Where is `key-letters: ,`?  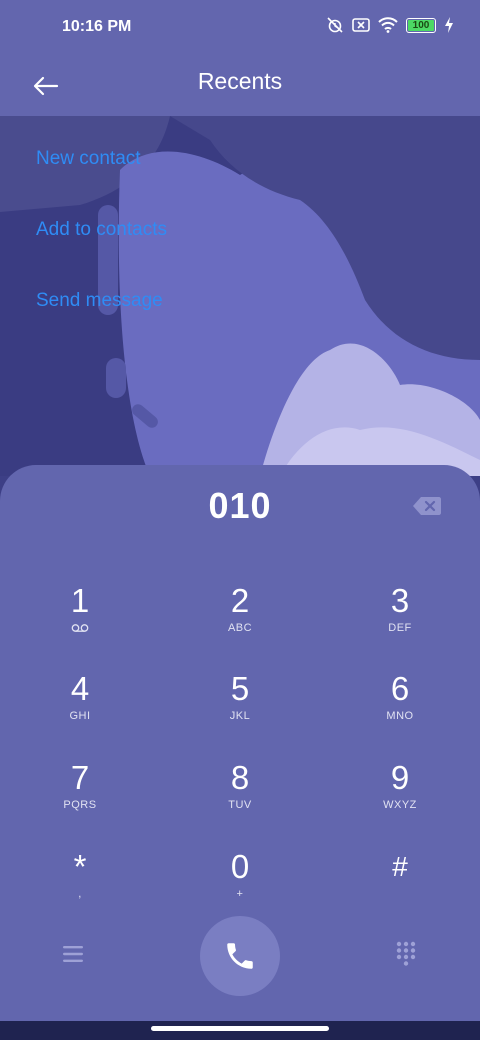
key-letters: , is located at coordinates (80, 894).